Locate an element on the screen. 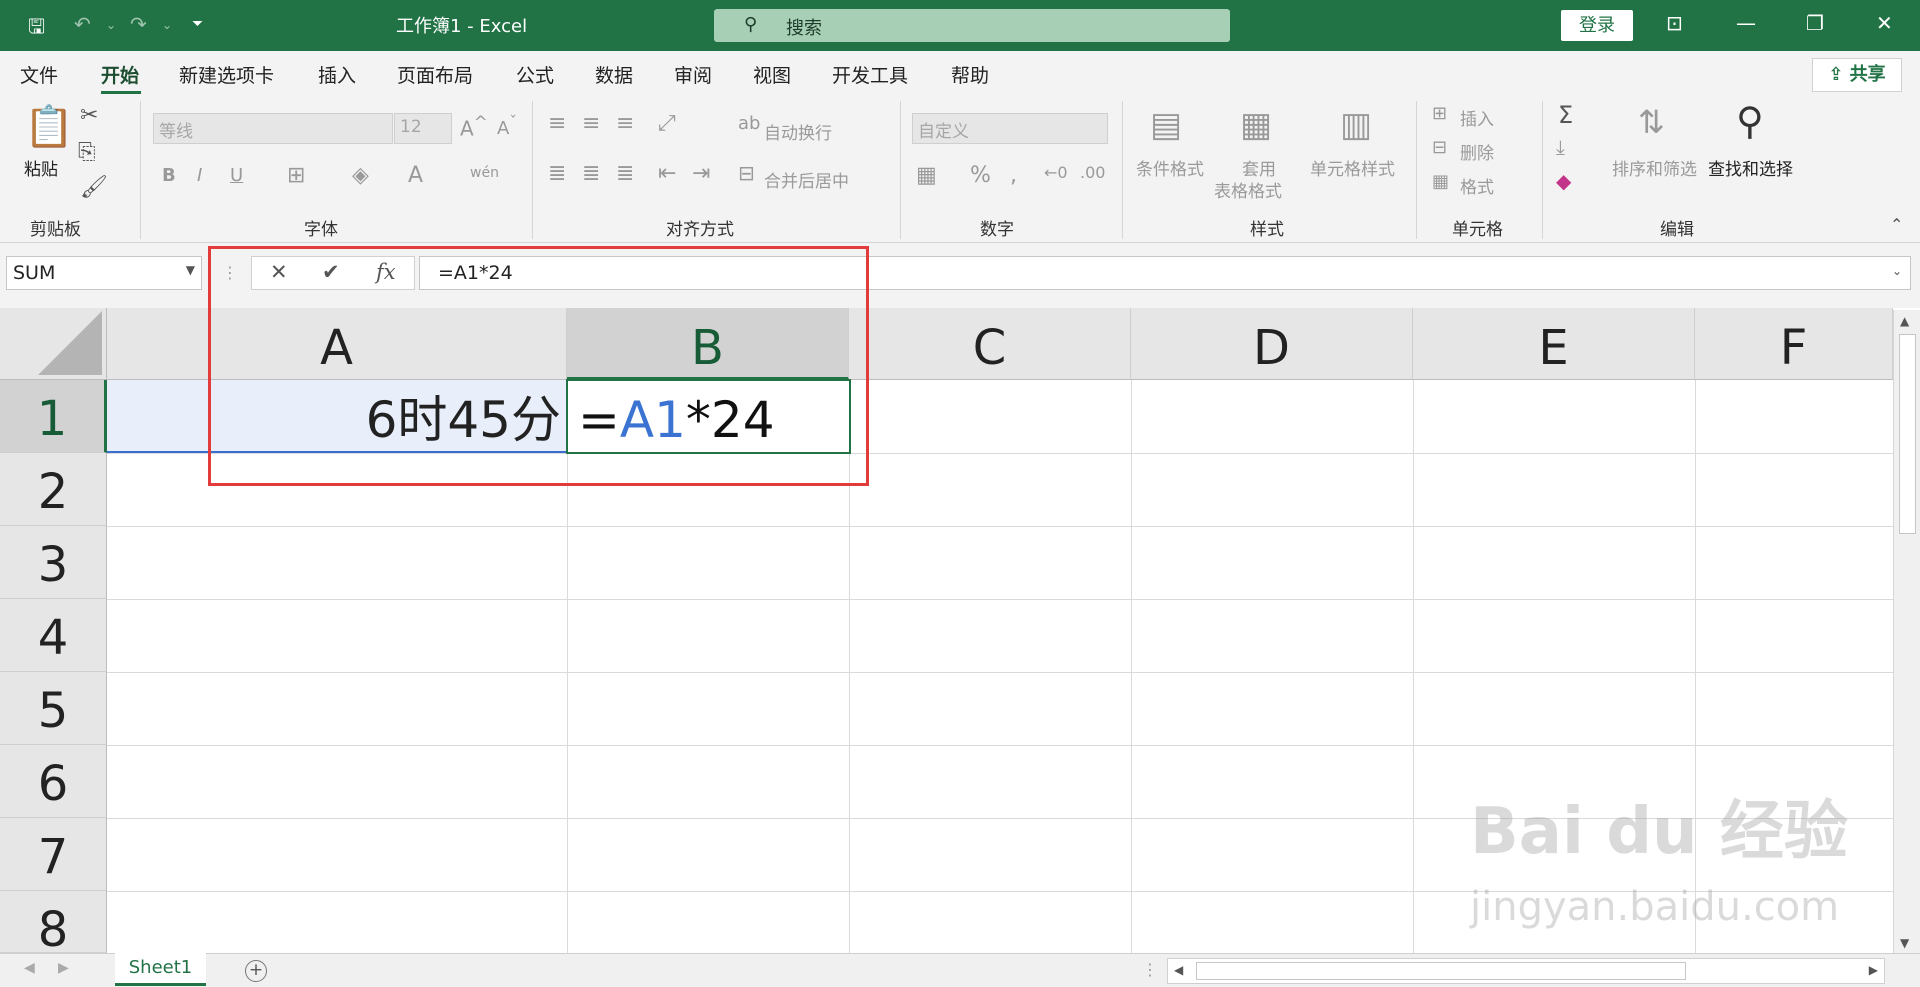  conditional-formatting-icon: ▤ is located at coordinates (1166, 125).